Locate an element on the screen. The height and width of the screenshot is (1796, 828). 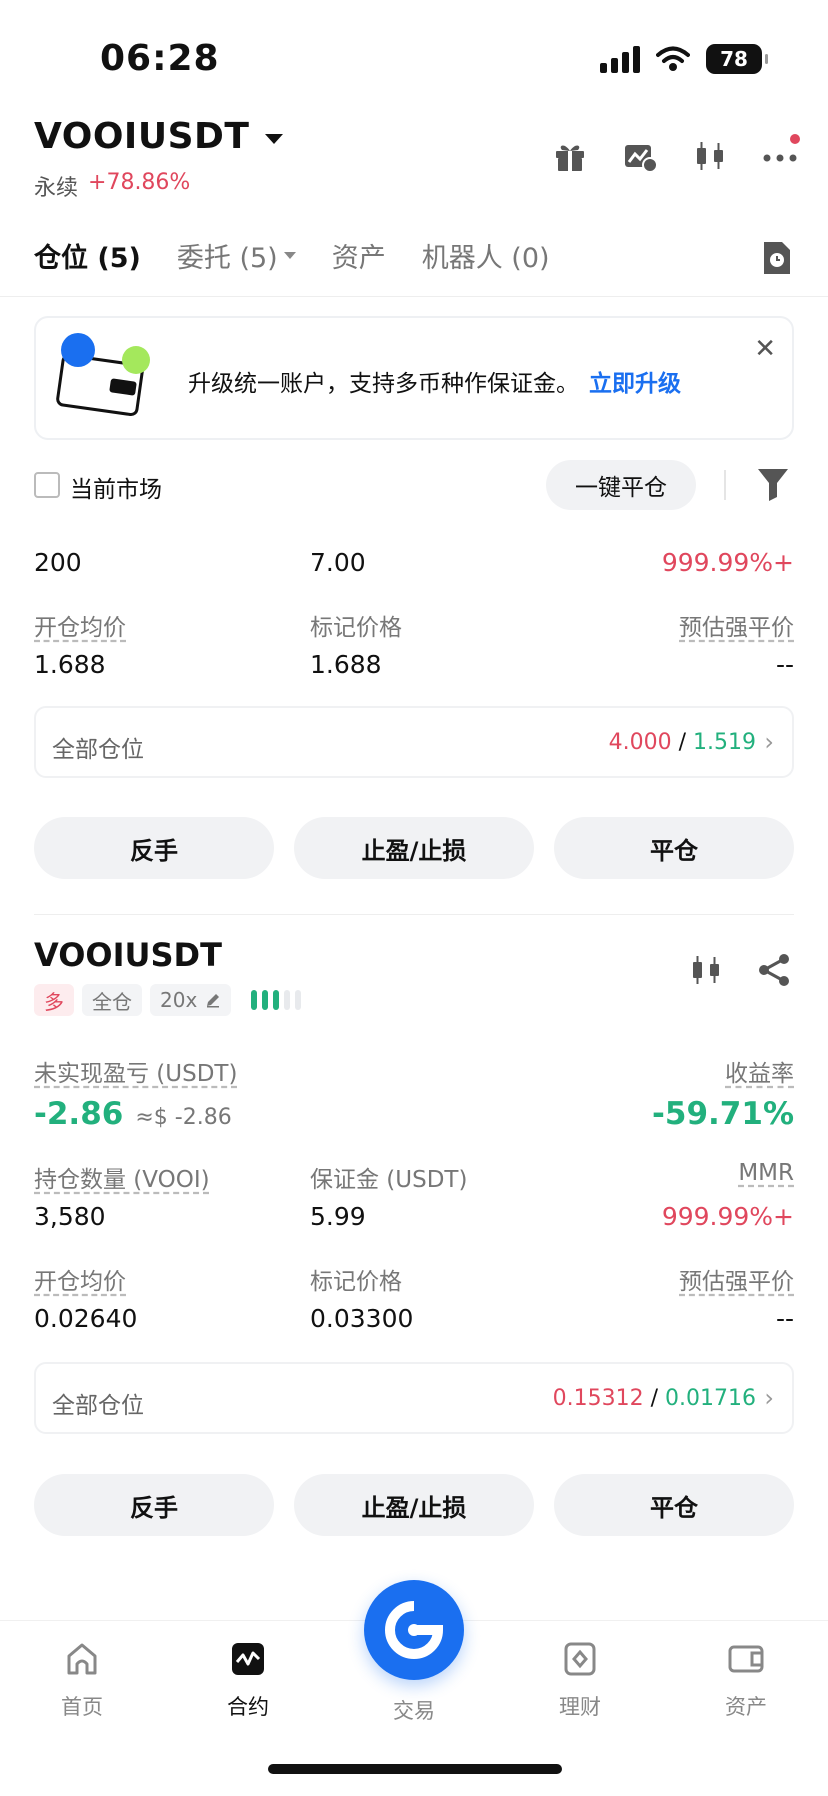
pos2-roe-label: 收益率 is located at coordinates (759, 1074).